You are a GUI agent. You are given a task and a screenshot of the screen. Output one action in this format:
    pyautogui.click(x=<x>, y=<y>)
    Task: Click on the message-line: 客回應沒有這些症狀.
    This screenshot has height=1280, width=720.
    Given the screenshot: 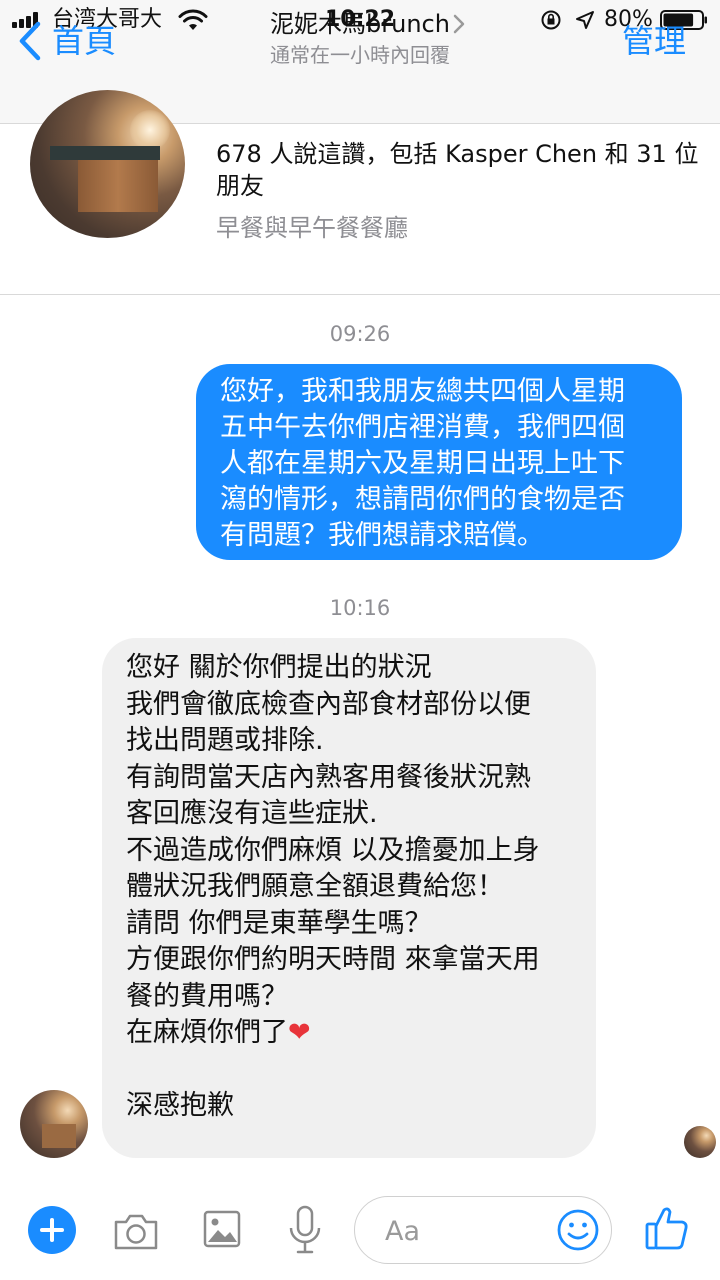 What is the action you would take?
    pyautogui.click(x=252, y=813)
    